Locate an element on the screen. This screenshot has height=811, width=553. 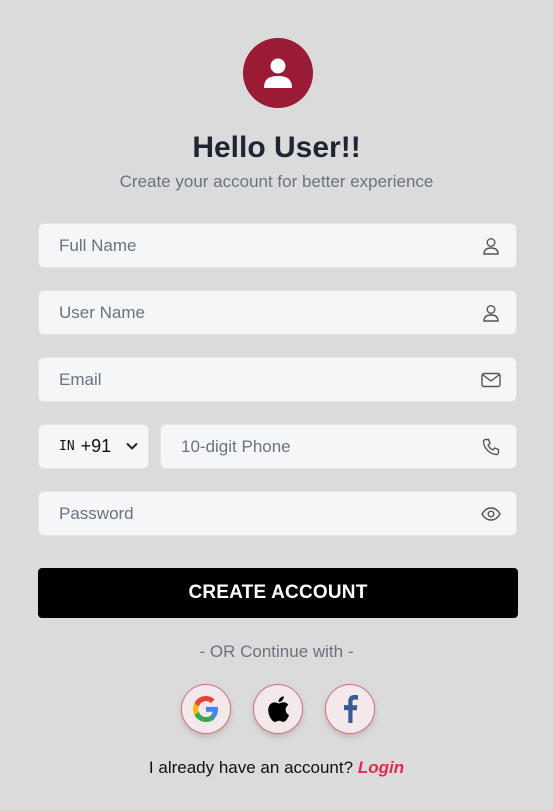
email-input is located at coordinates (277, 379).